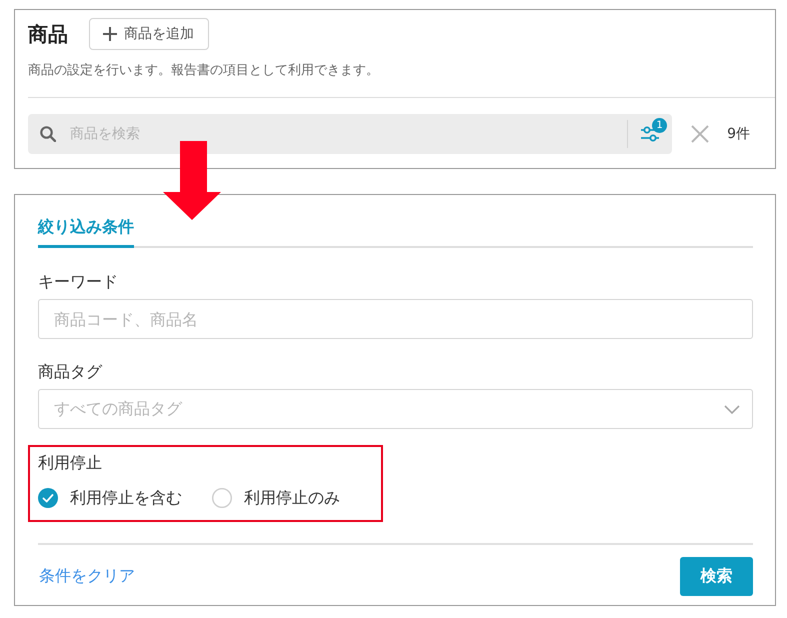 This screenshot has width=787, height=618. Describe the element at coordinates (395, 319) in the screenshot. I see `keyword-field: 商品コード、商品名` at that location.